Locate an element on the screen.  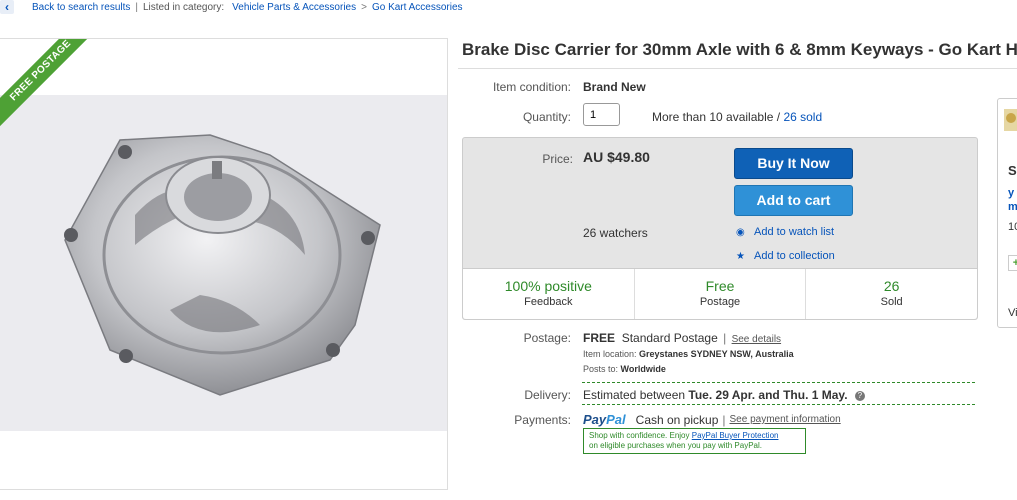
stat-sold-value: 26 is located at coordinates (891, 286).